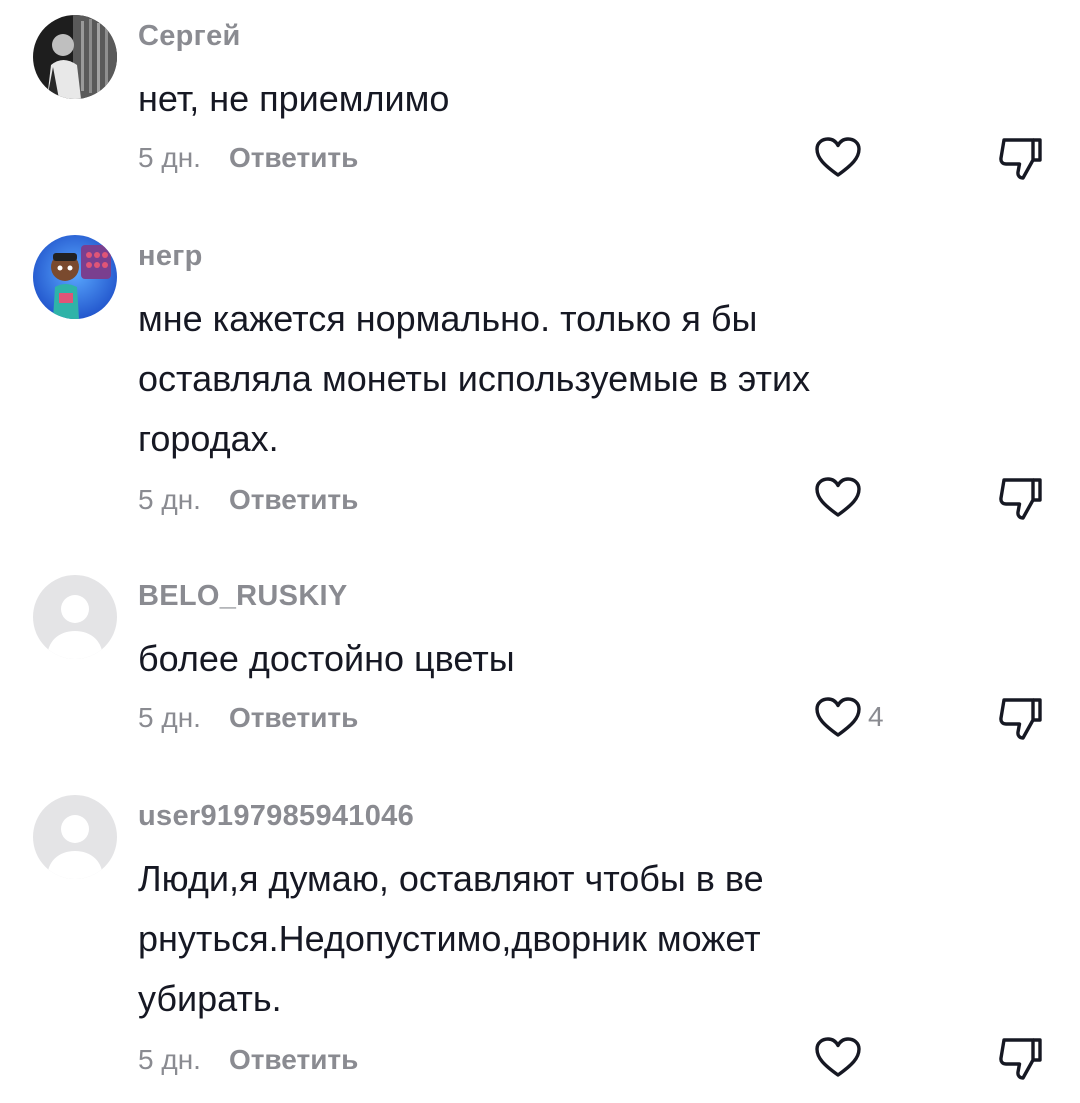 This screenshot has height=1103, width=1080. What do you see at coordinates (276, 816) in the screenshot?
I see `comment-username: user9197985941046` at bounding box center [276, 816].